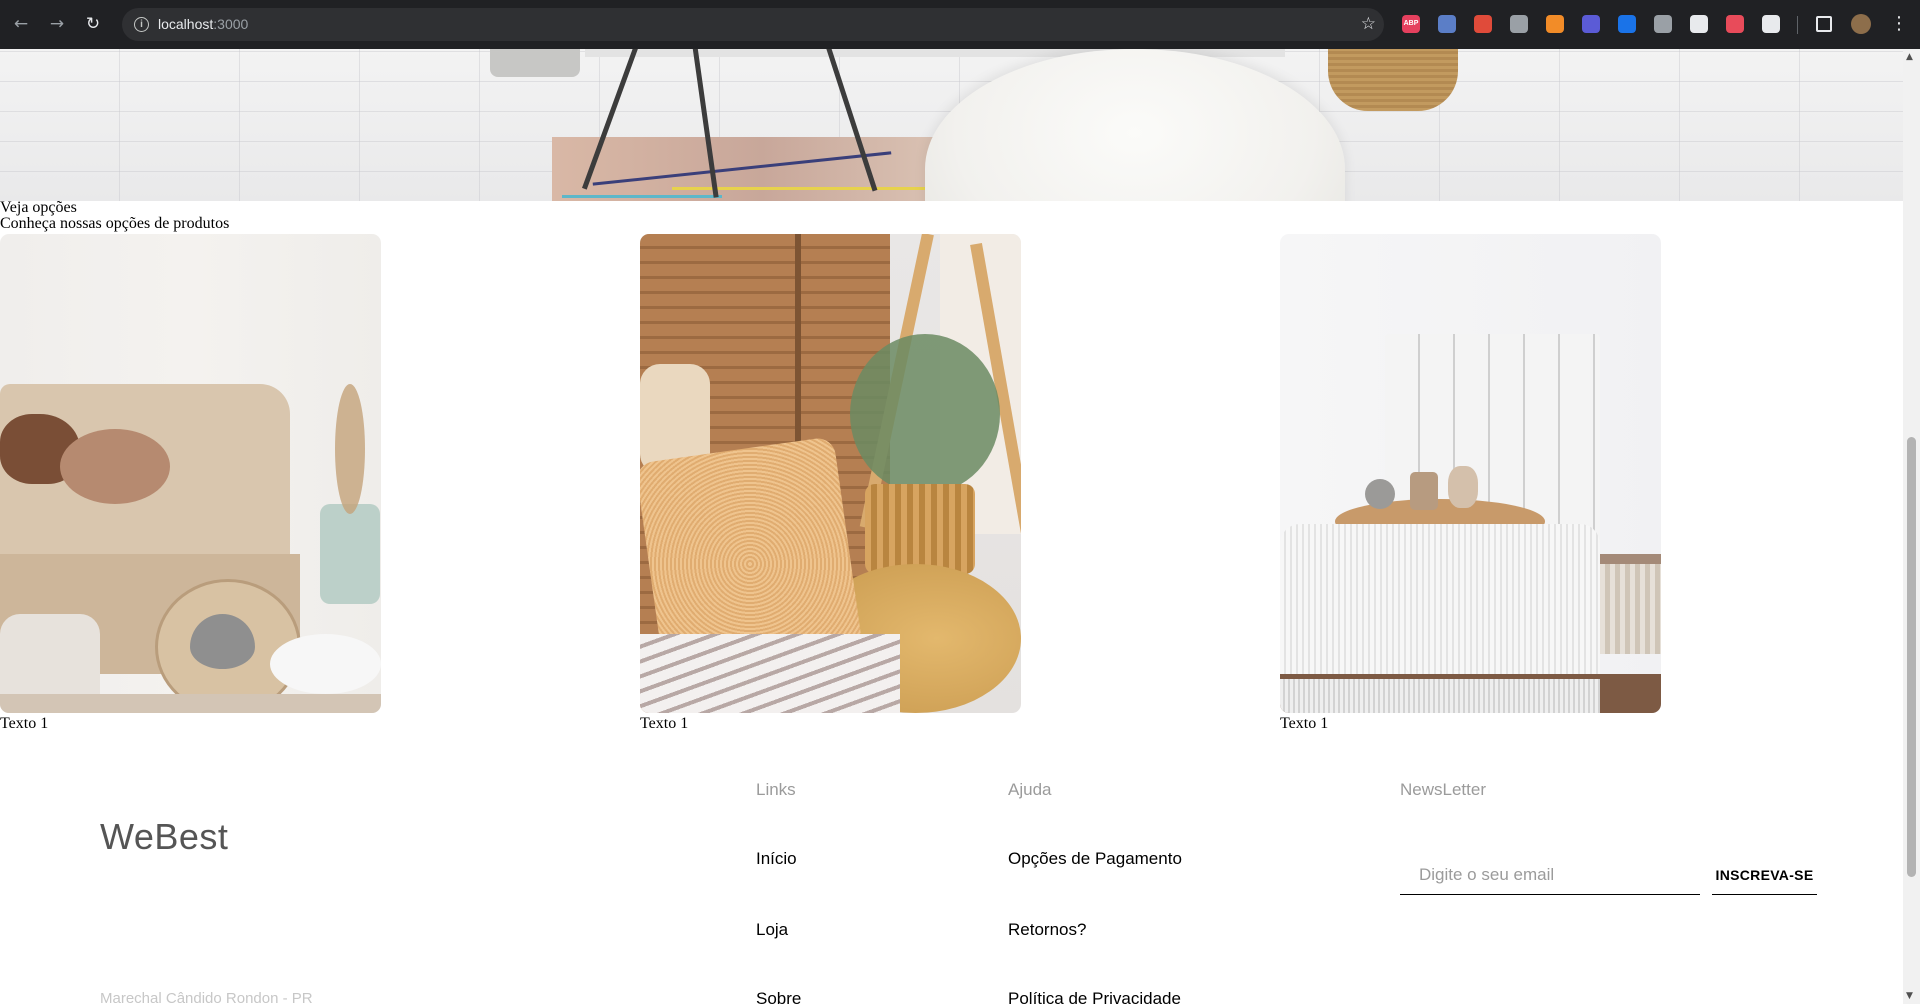  I want to click on extension-blue-icon, so click(1447, 24).